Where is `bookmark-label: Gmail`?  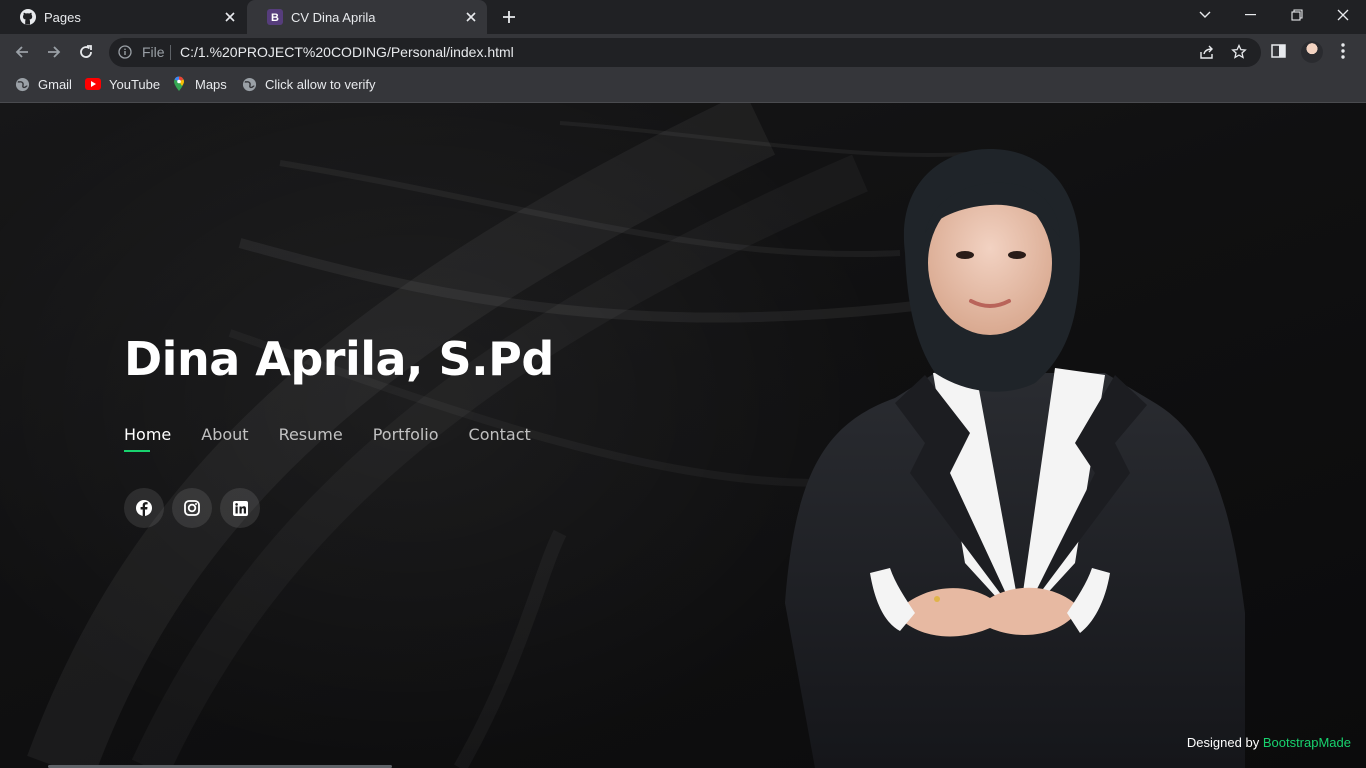
bookmark-label: Gmail is located at coordinates (55, 84).